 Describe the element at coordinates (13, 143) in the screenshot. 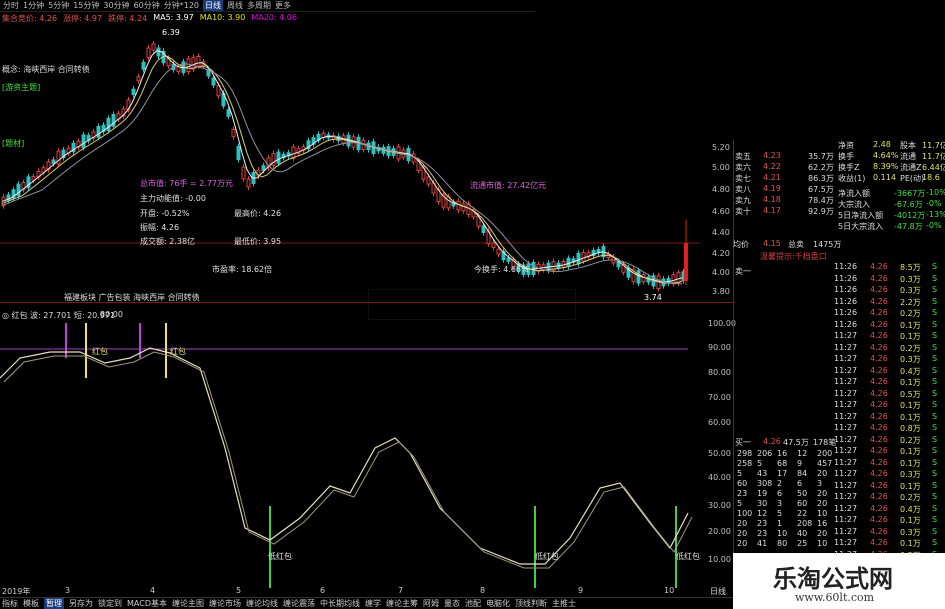

I see `tag-label: [题材]` at that location.